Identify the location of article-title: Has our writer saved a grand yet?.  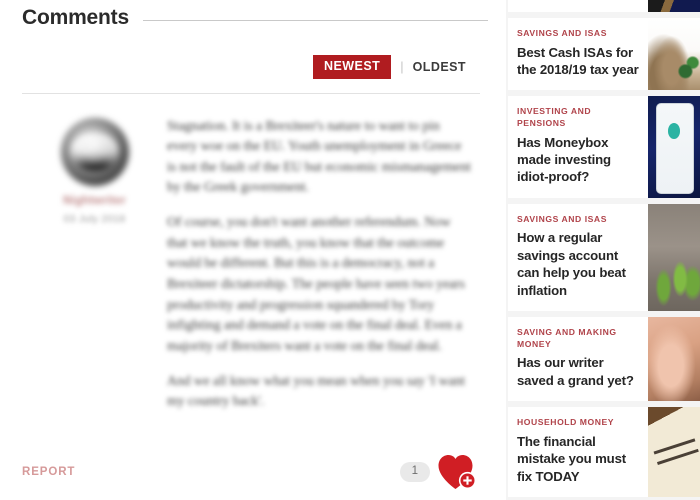
(575, 371).